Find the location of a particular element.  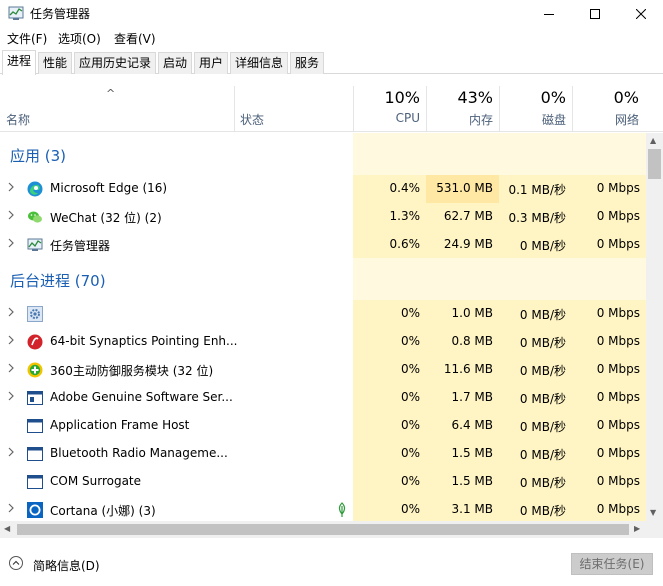

minimize-button is located at coordinates (549, 14).